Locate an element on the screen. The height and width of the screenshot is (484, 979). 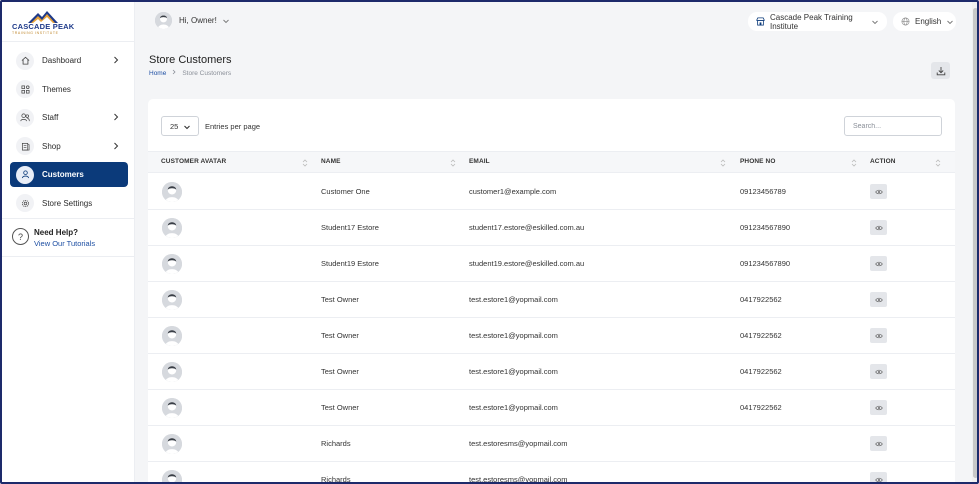
home-icon is located at coordinates (25, 60).